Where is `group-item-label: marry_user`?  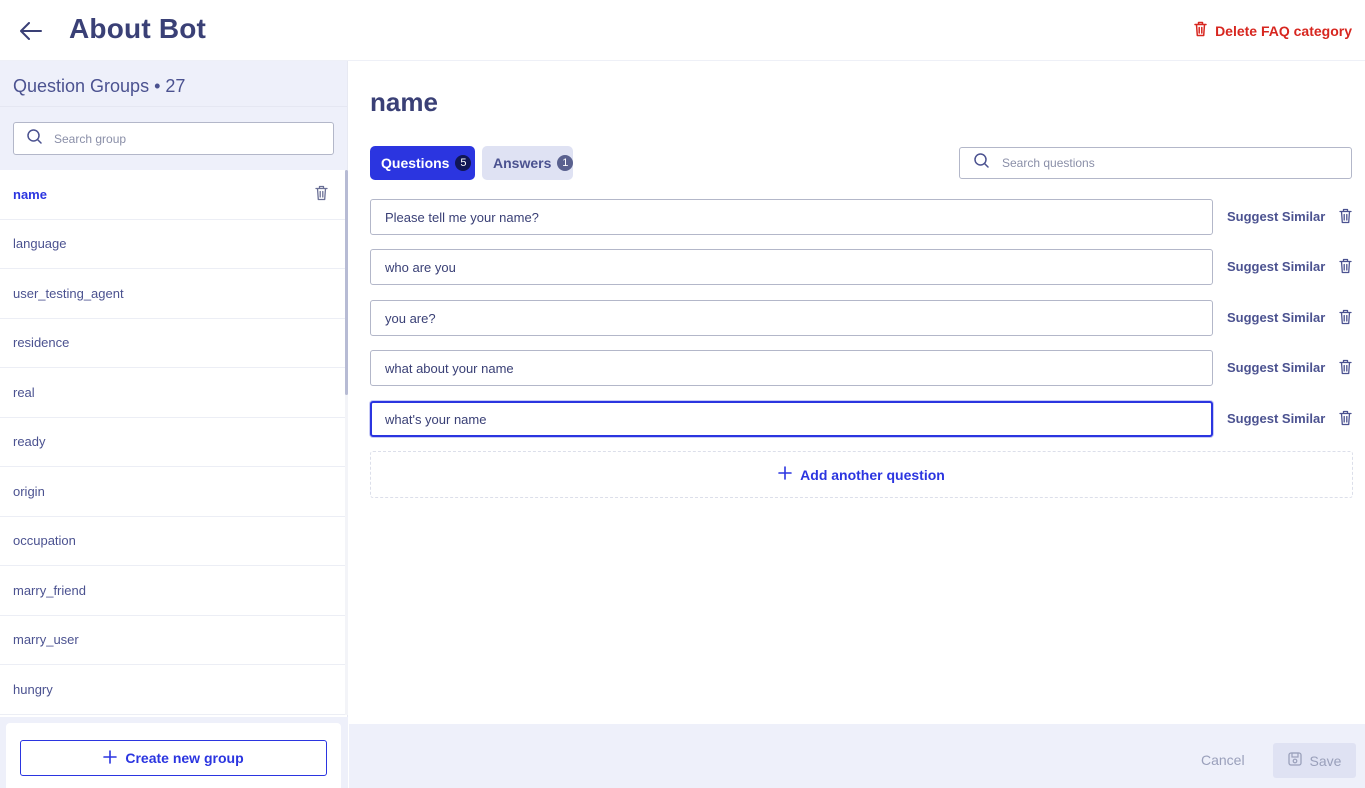 group-item-label: marry_user is located at coordinates (46, 640).